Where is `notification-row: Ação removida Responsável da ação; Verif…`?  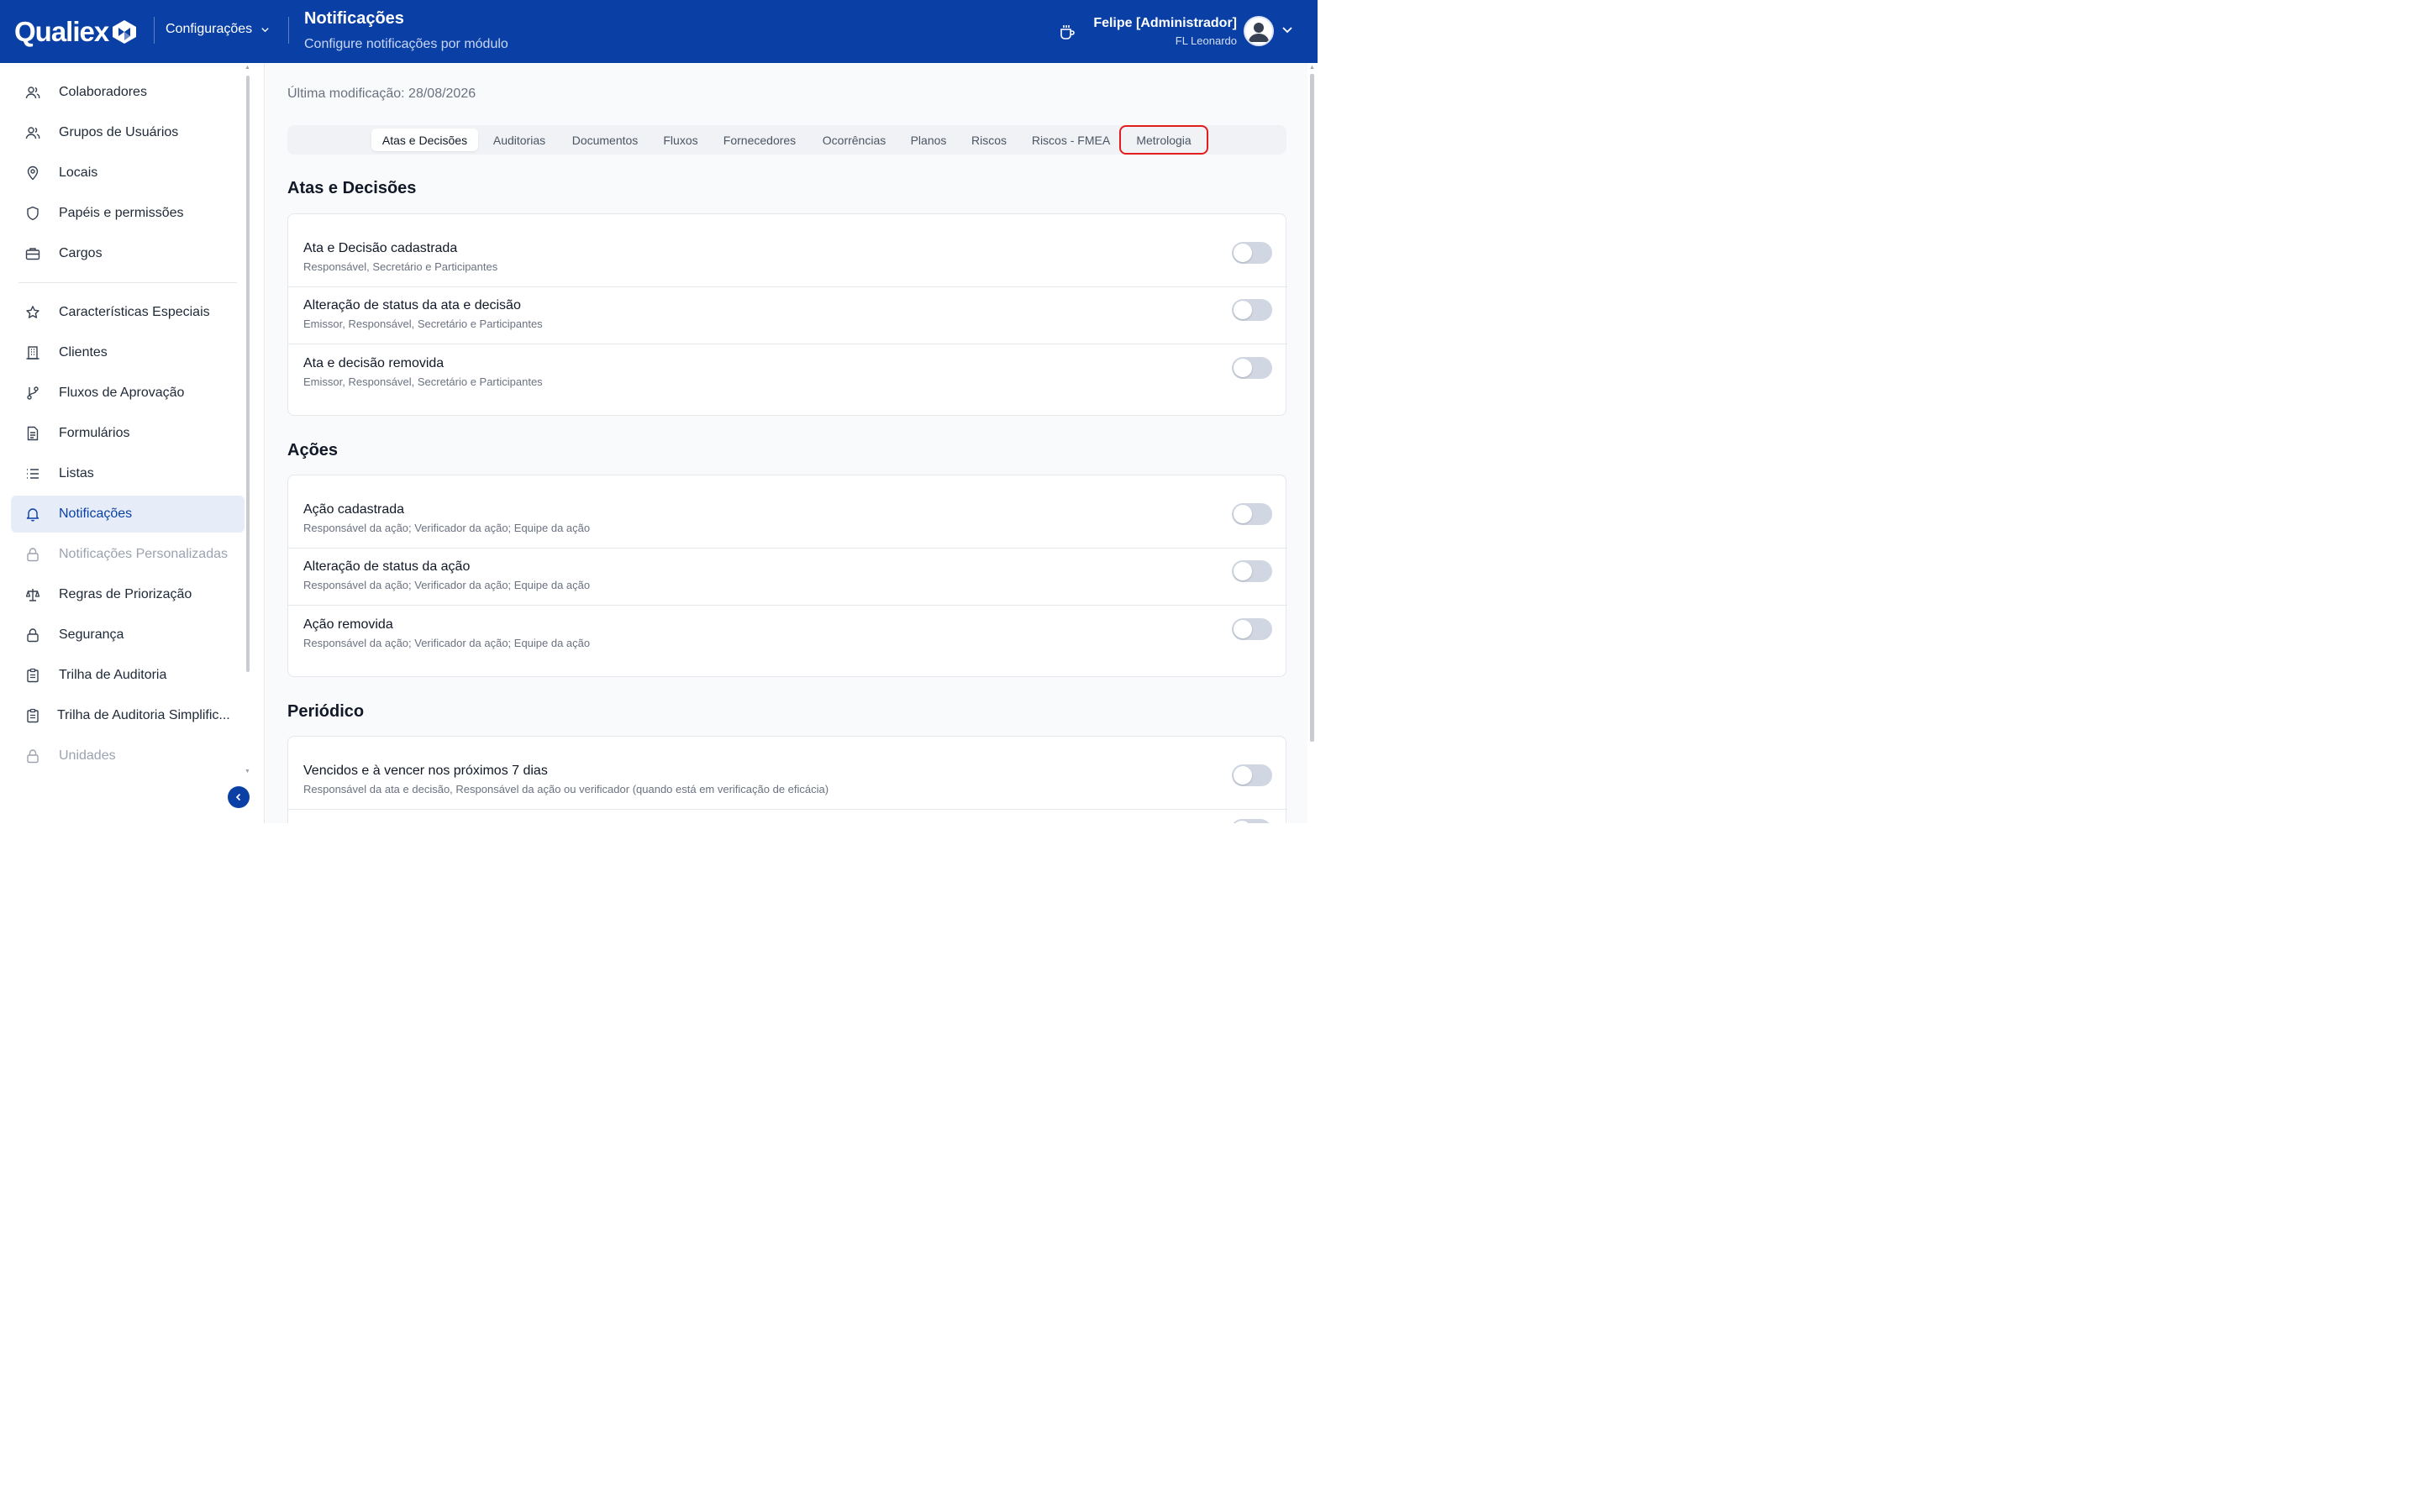 notification-row: Ação removida Responsável da ação; Verif… is located at coordinates (787, 646).